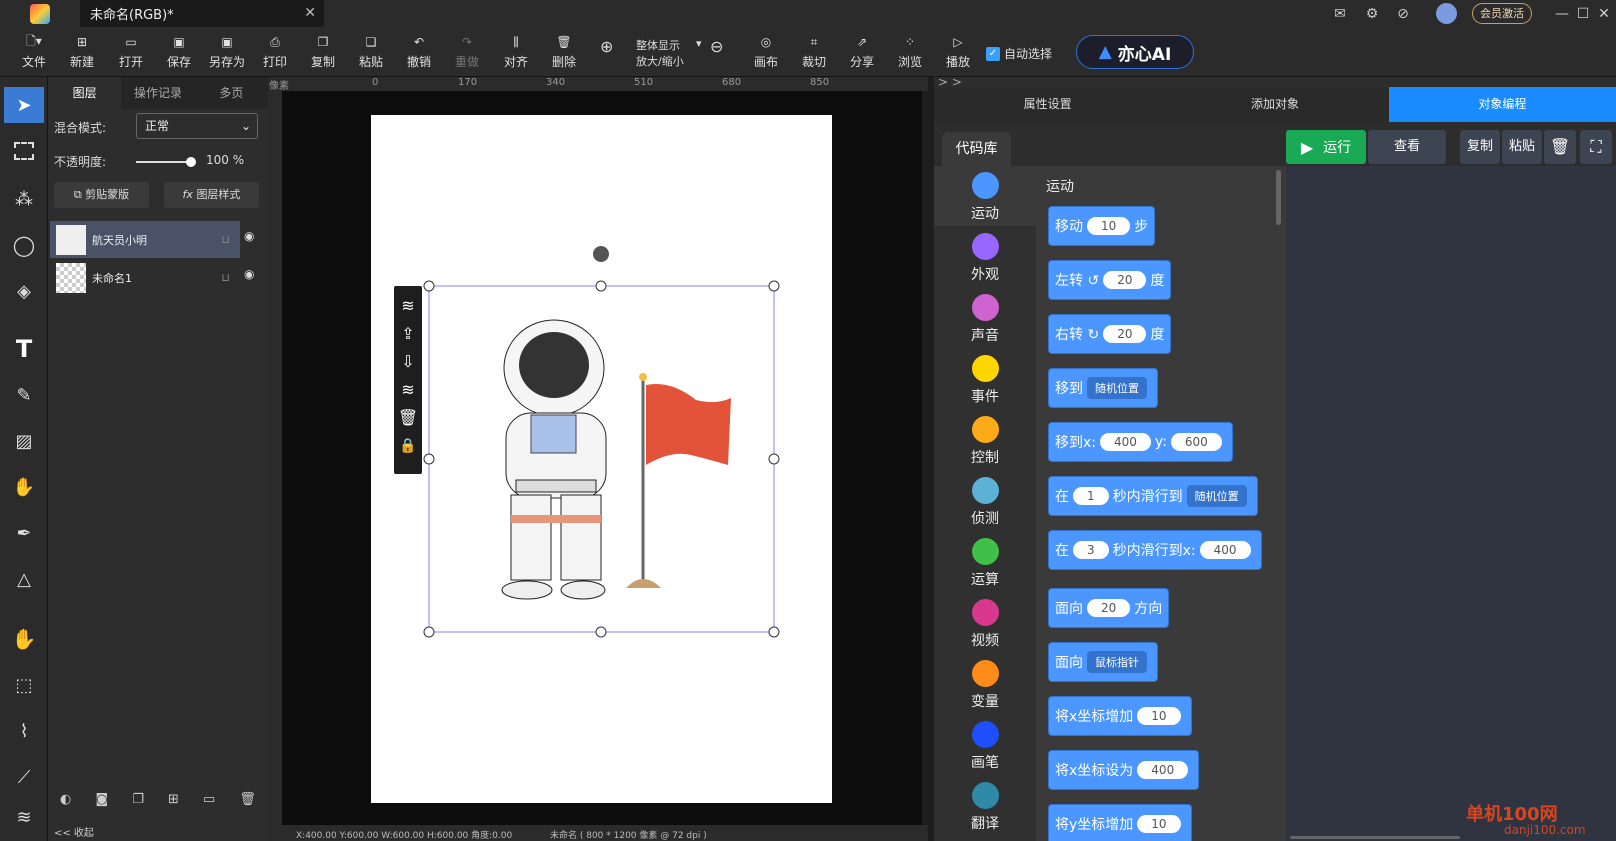 The height and width of the screenshot is (841, 1616). I want to click on move-tool: ➤, so click(24, 105).